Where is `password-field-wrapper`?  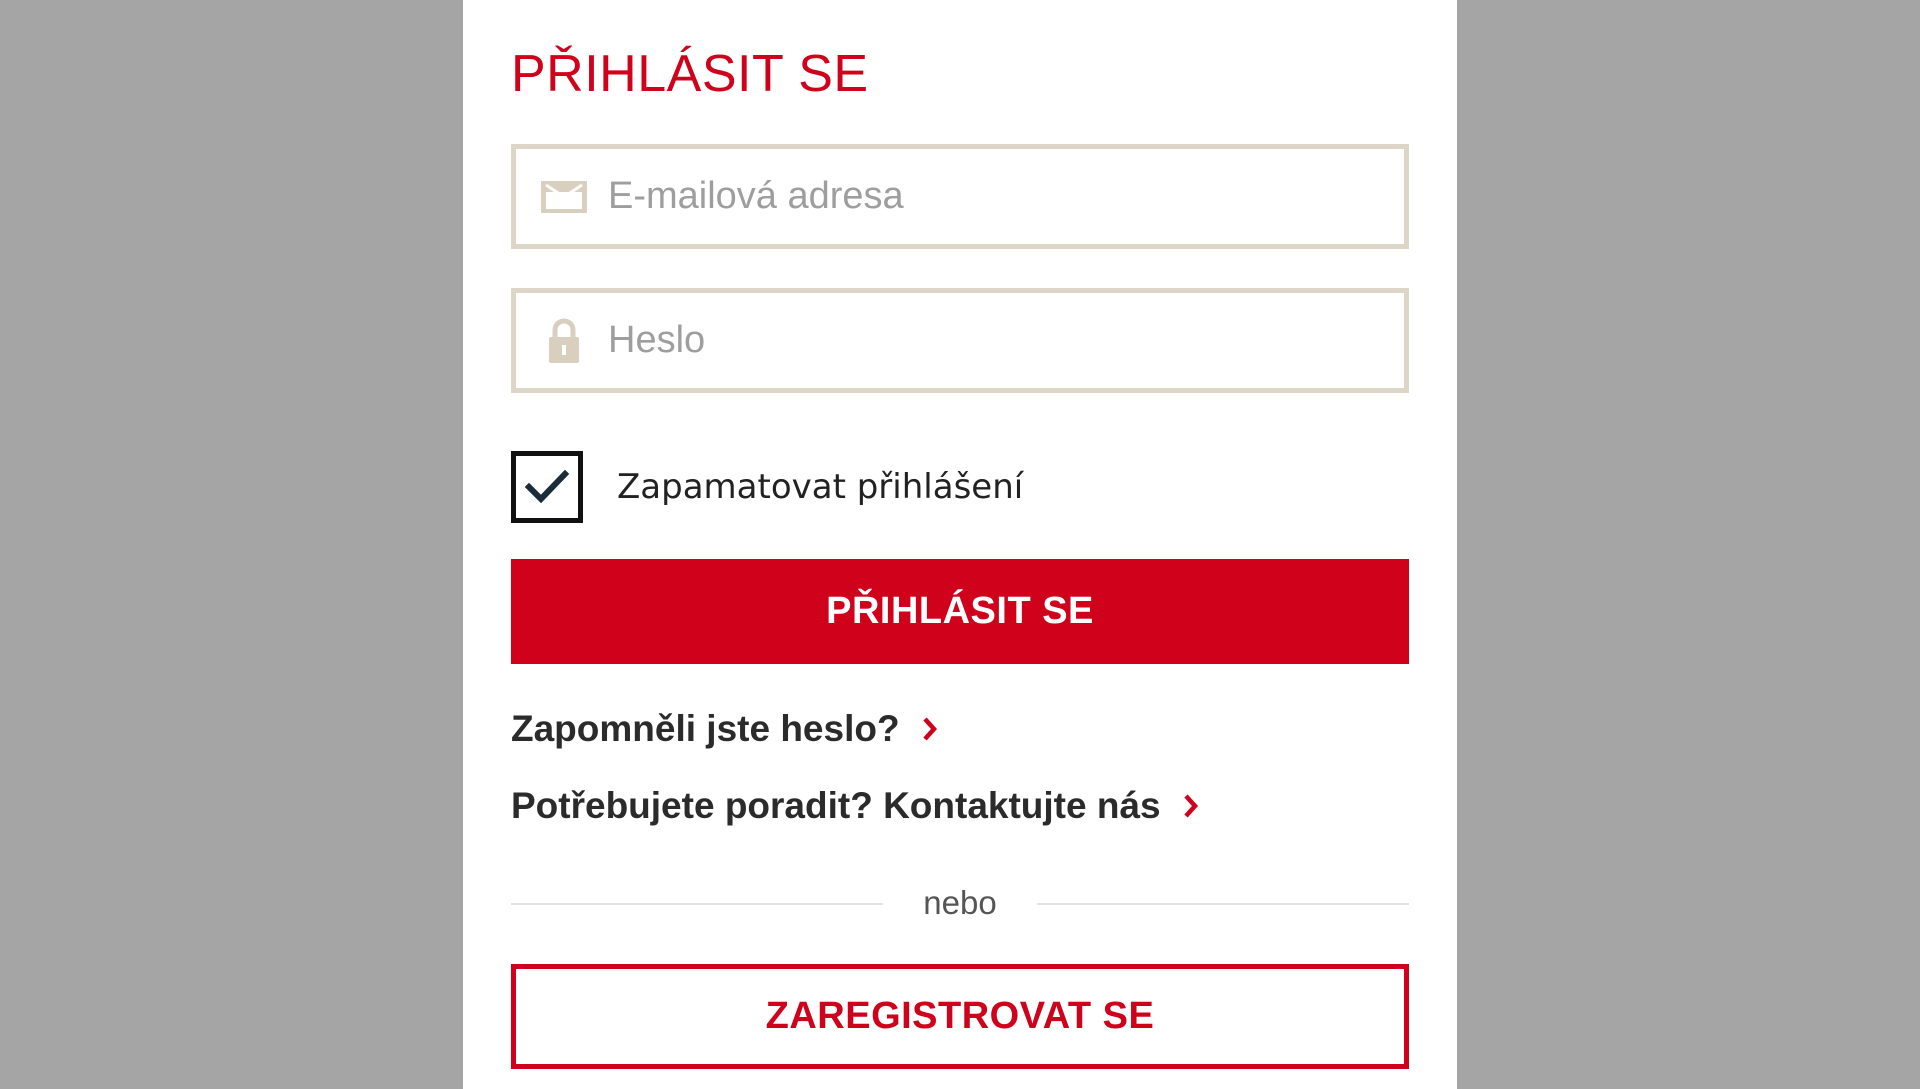
password-field-wrapper is located at coordinates (960, 340).